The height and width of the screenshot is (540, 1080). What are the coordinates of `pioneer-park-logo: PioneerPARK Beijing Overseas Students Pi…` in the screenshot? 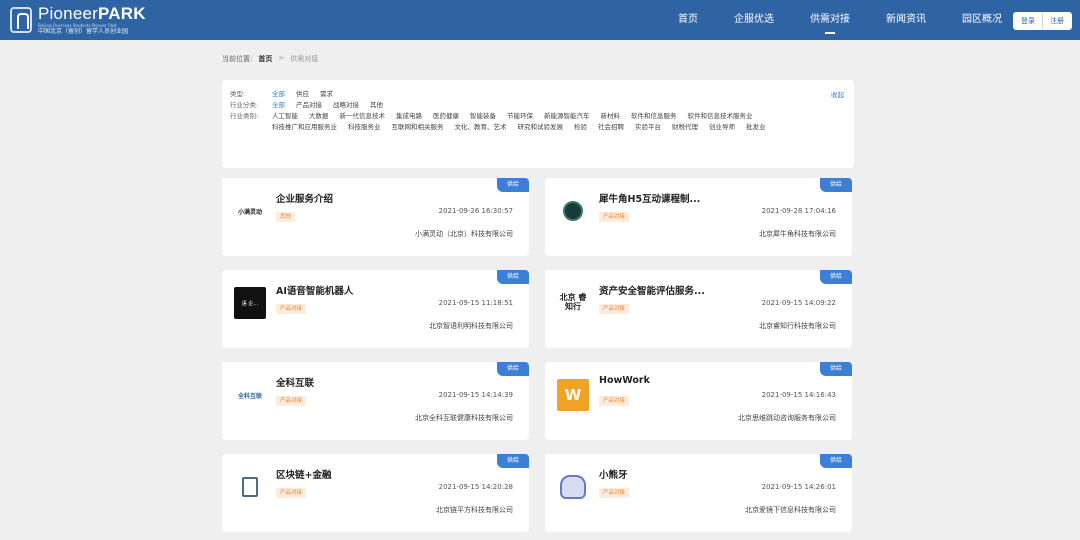 It's located at (78, 20).